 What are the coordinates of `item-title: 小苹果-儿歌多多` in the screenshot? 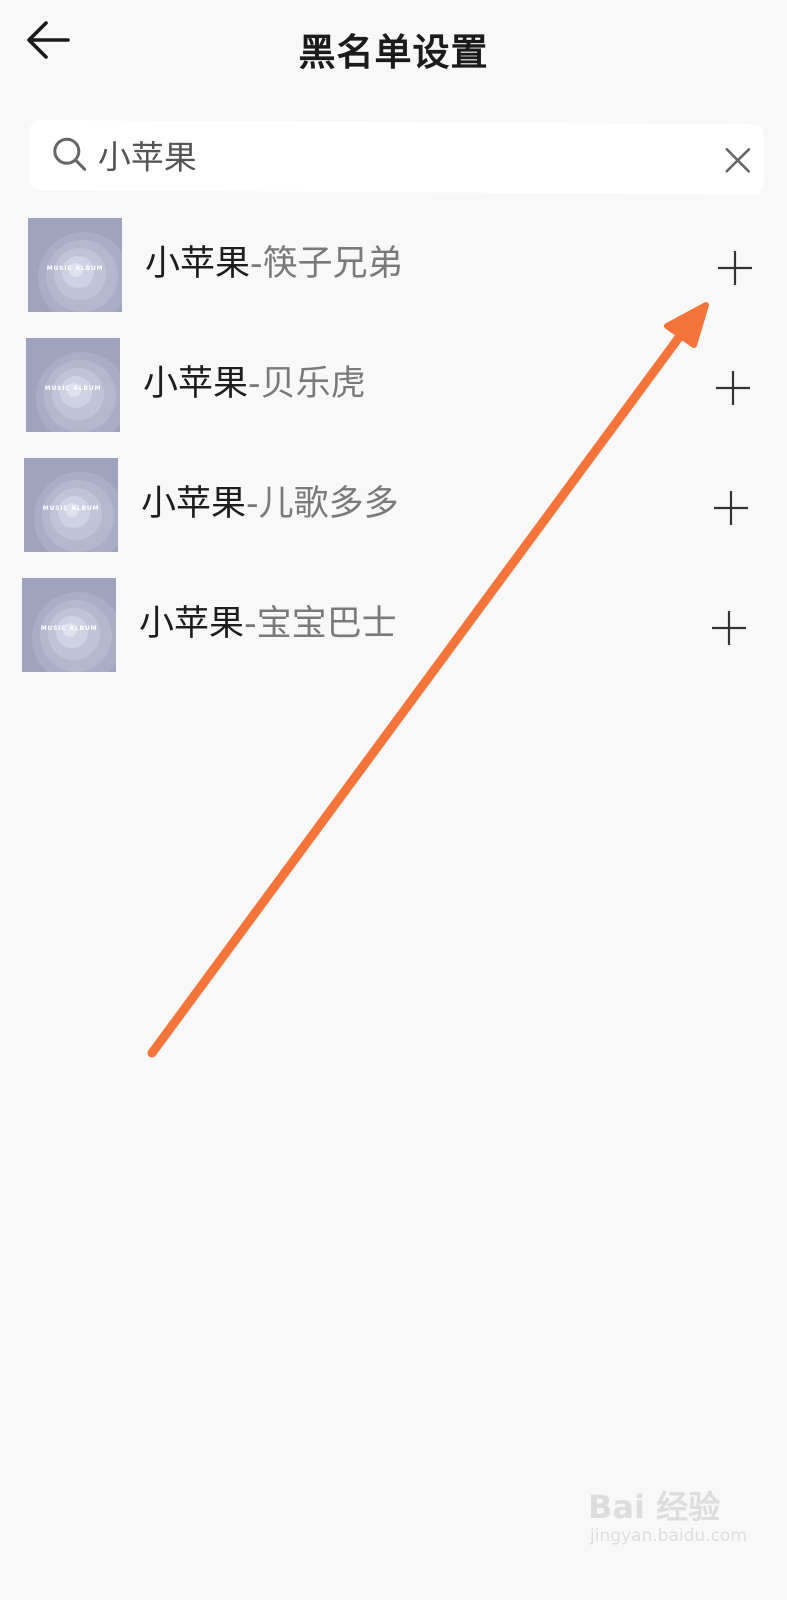 It's located at (270, 504).